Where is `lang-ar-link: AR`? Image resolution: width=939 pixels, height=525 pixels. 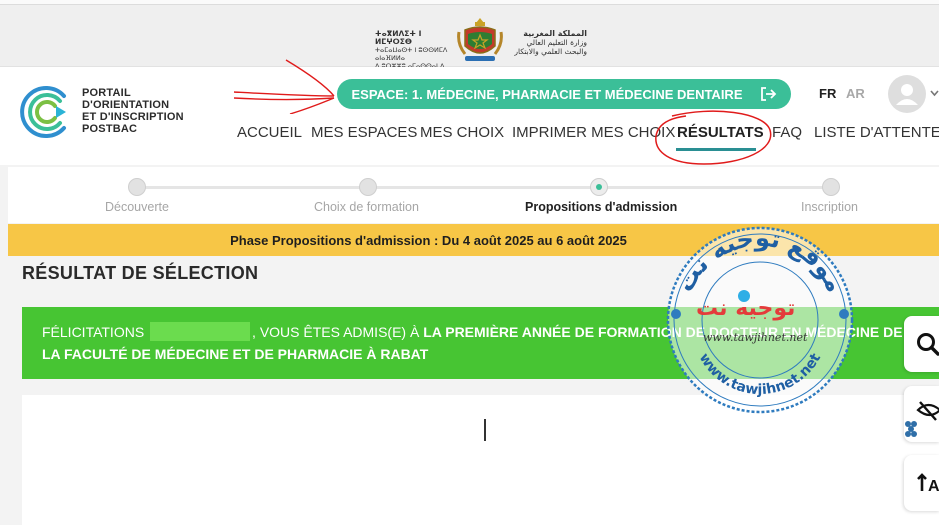
lang-ar-link: AR is located at coordinates (855, 93).